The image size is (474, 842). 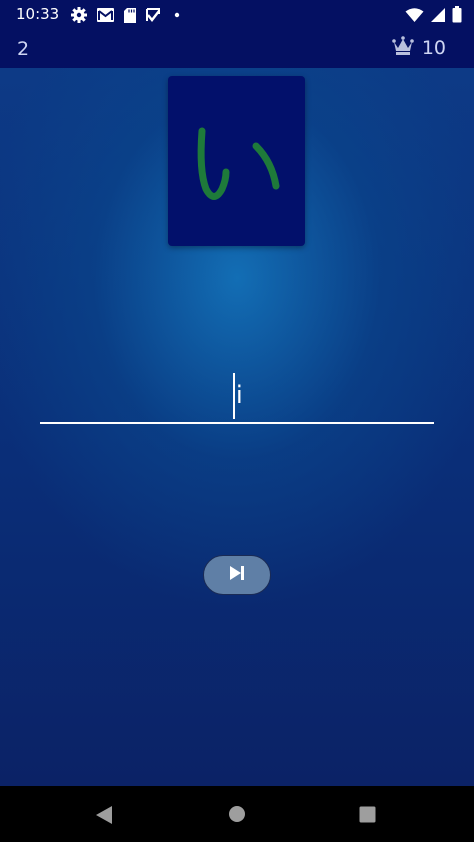 What do you see at coordinates (105, 15) in the screenshot?
I see `gmail-icon` at bounding box center [105, 15].